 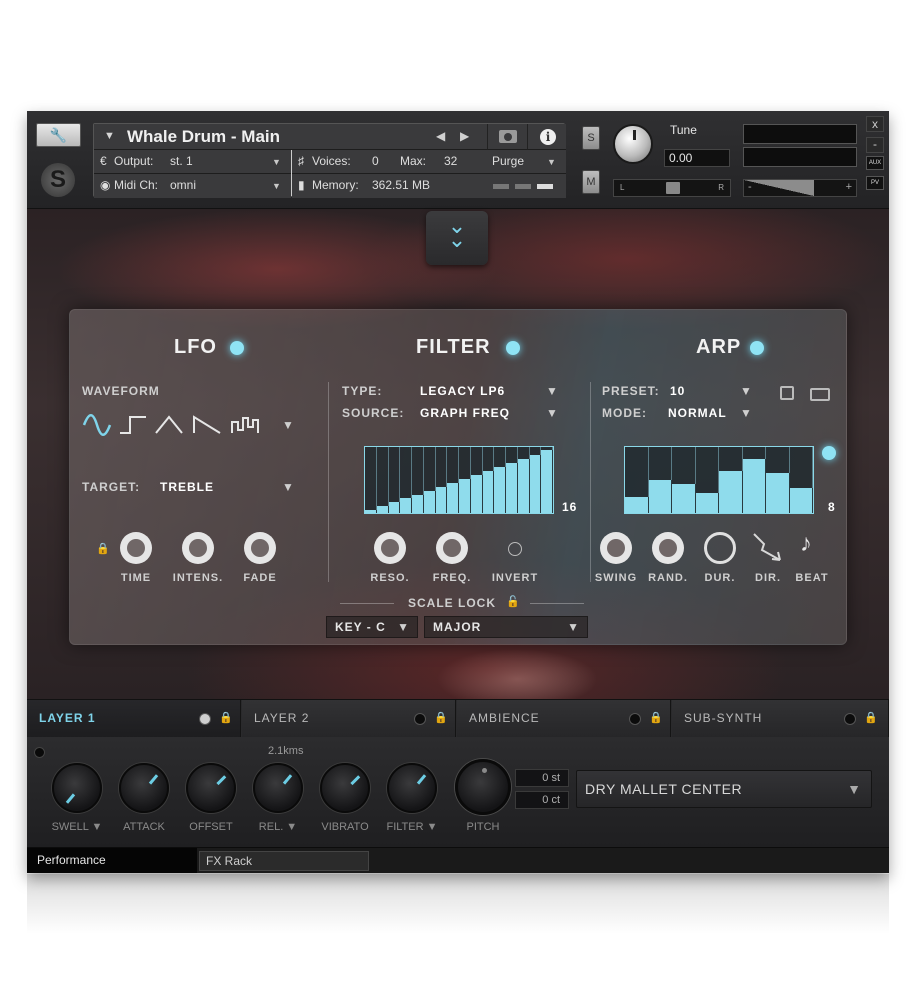 I want to click on arp-step-graph, so click(x=719, y=480).